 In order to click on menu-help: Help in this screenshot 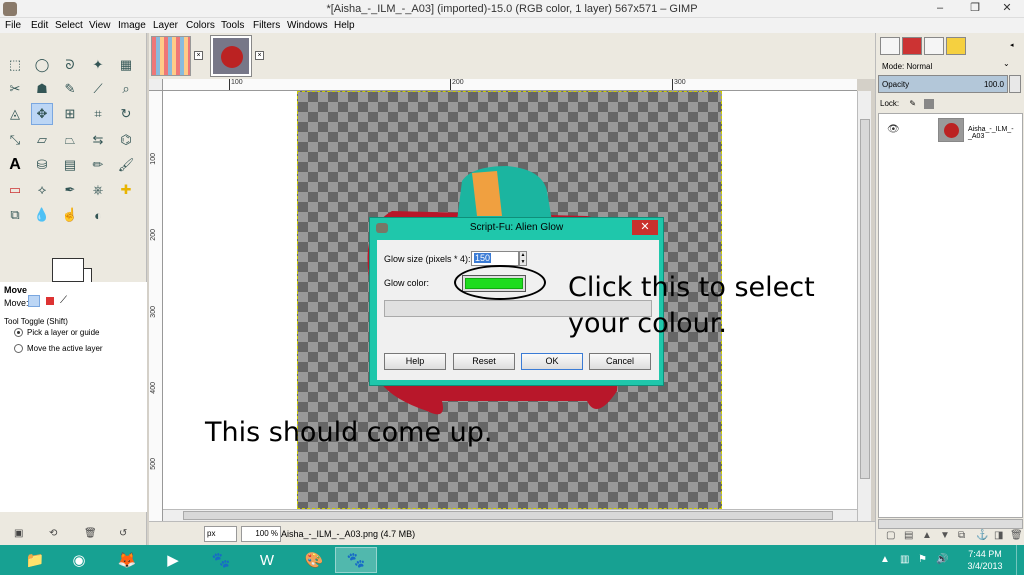, I will do `click(344, 25)`.